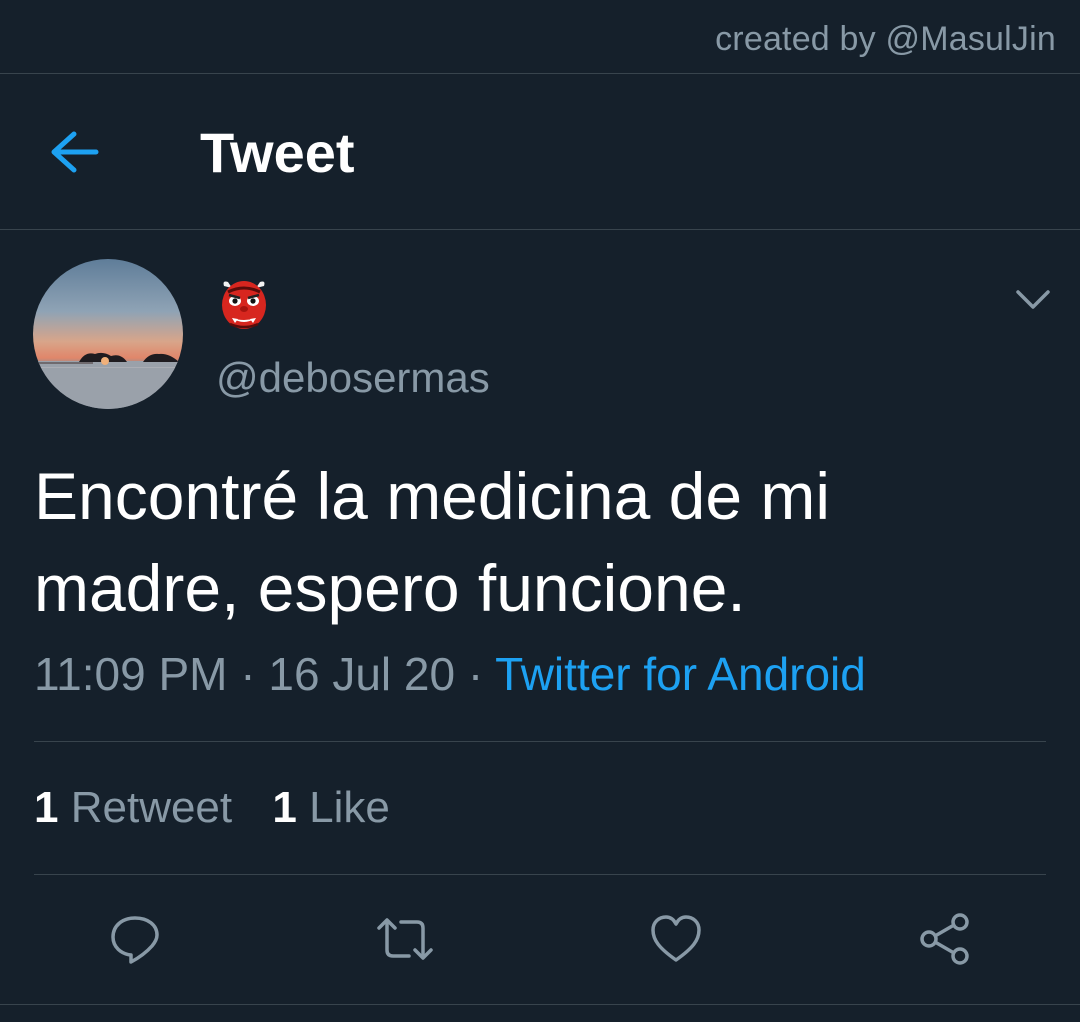 Image resolution: width=1080 pixels, height=1022 pixels. I want to click on retweet-label: Retweet, so click(151, 807).